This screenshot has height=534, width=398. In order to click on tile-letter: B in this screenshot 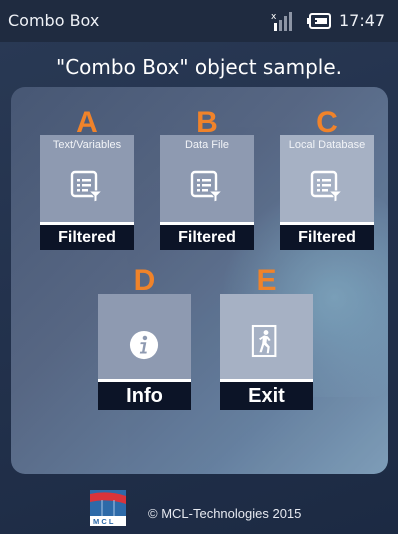, I will do `click(207, 122)`.